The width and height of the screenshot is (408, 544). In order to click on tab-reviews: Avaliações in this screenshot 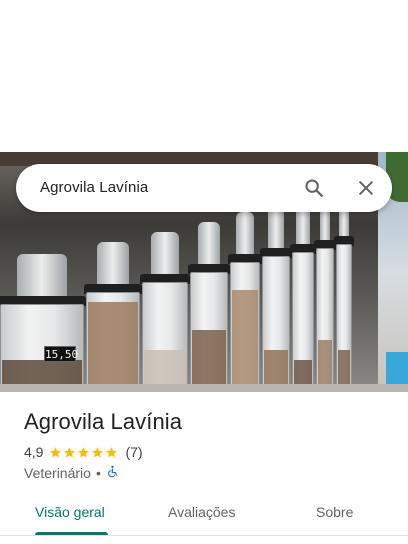, I will do `click(201, 512)`.